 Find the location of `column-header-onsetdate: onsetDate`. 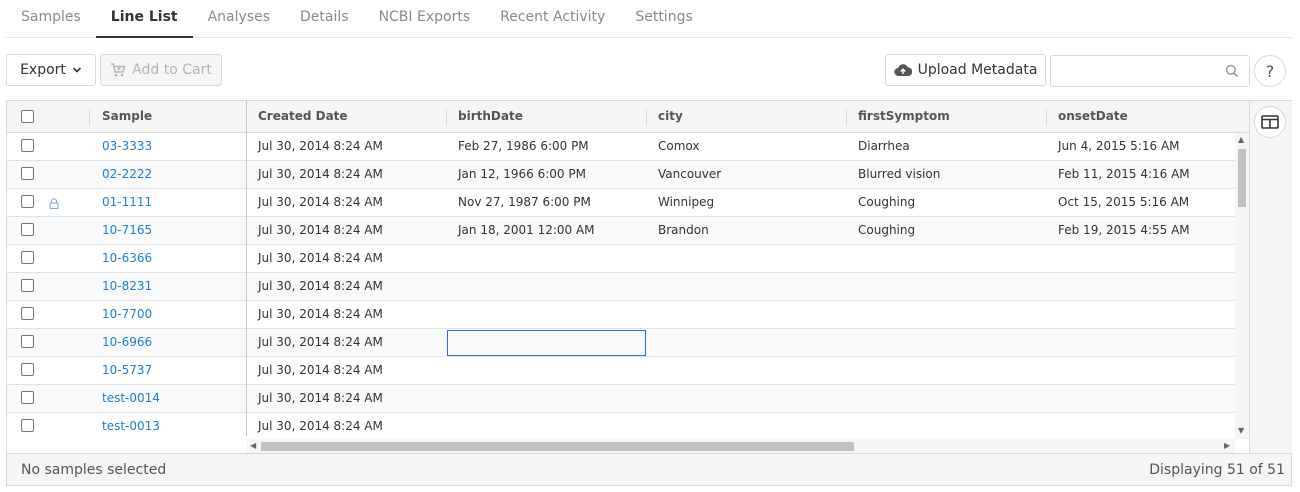

column-header-onsetdate: onsetDate is located at coordinates (1087, 116).